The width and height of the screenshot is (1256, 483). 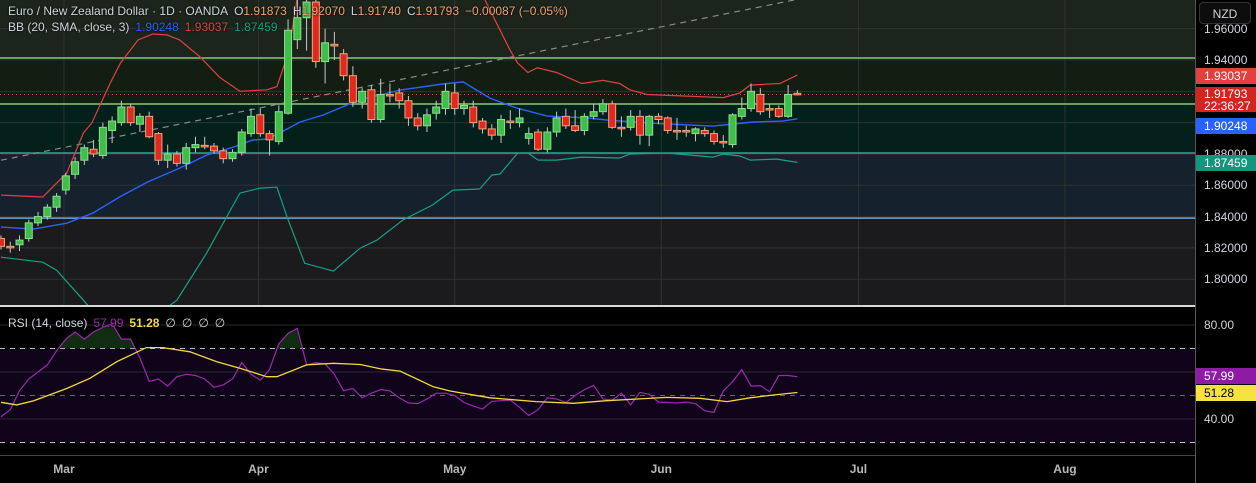 I want to click on rsi-axis-label: 40.00, so click(x=1219, y=419).